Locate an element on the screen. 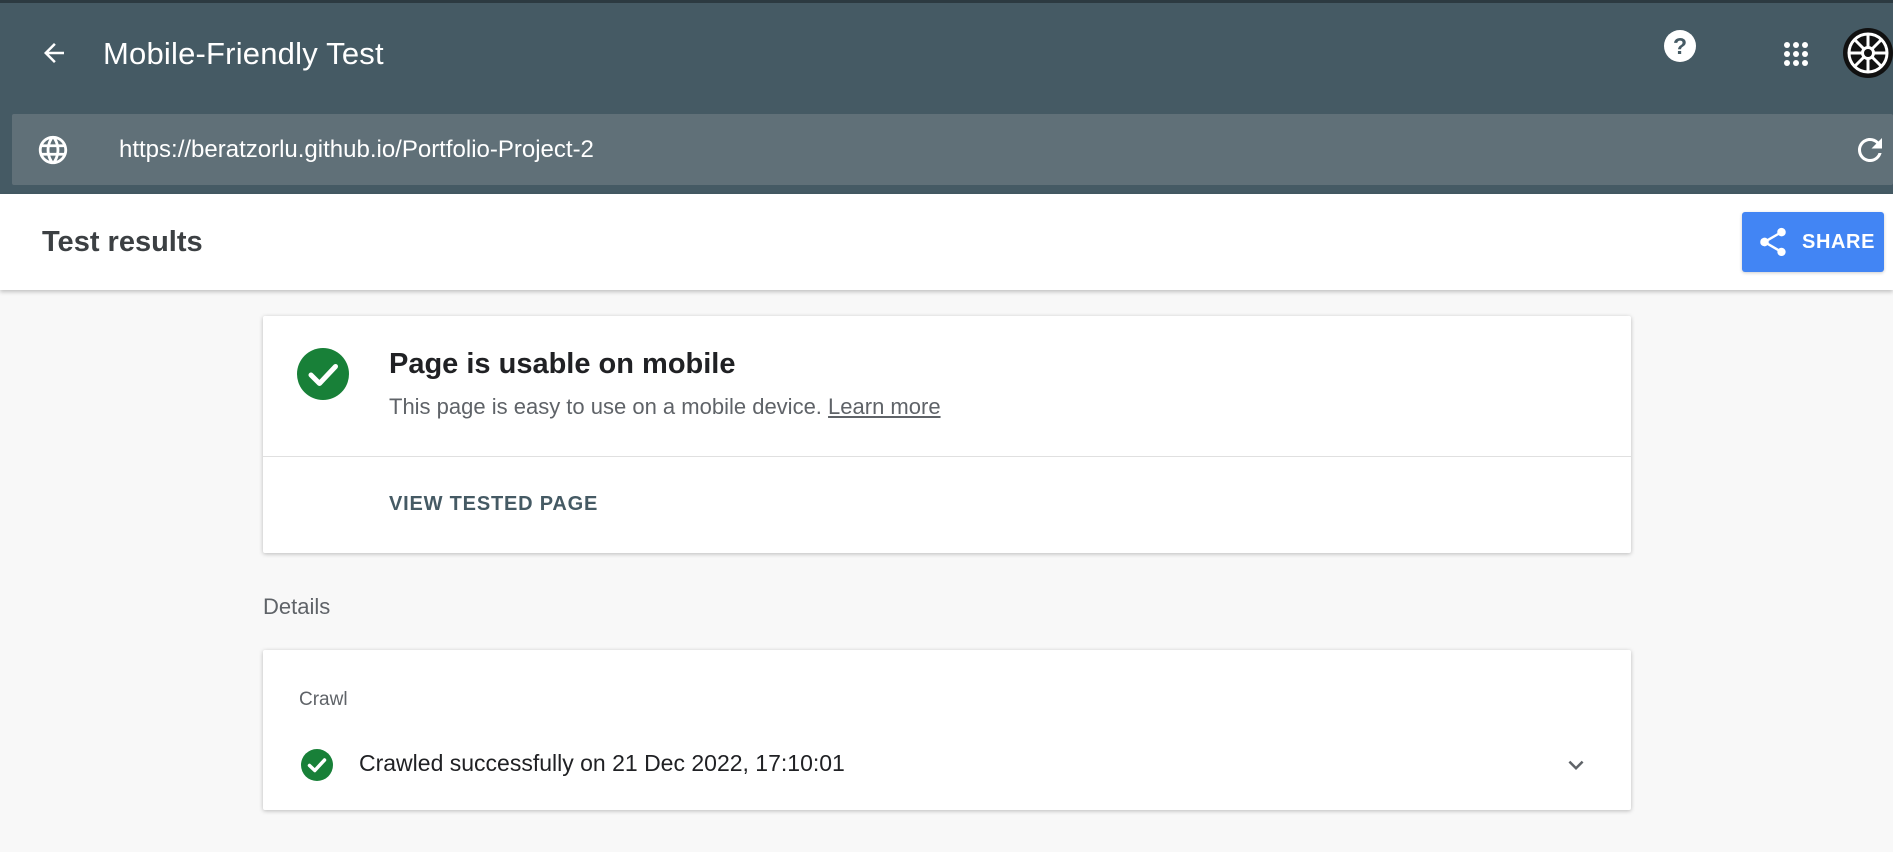  help-icon: ? is located at coordinates (1680, 45).